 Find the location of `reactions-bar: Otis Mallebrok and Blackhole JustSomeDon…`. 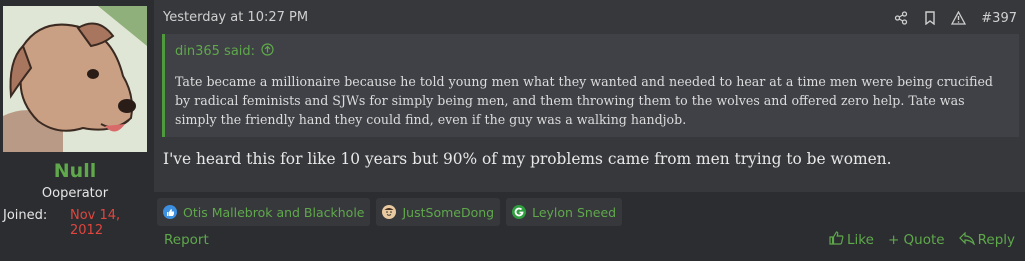

reactions-bar: Otis Mallebrok and Blackhole JustSomeDon… is located at coordinates (390, 212).